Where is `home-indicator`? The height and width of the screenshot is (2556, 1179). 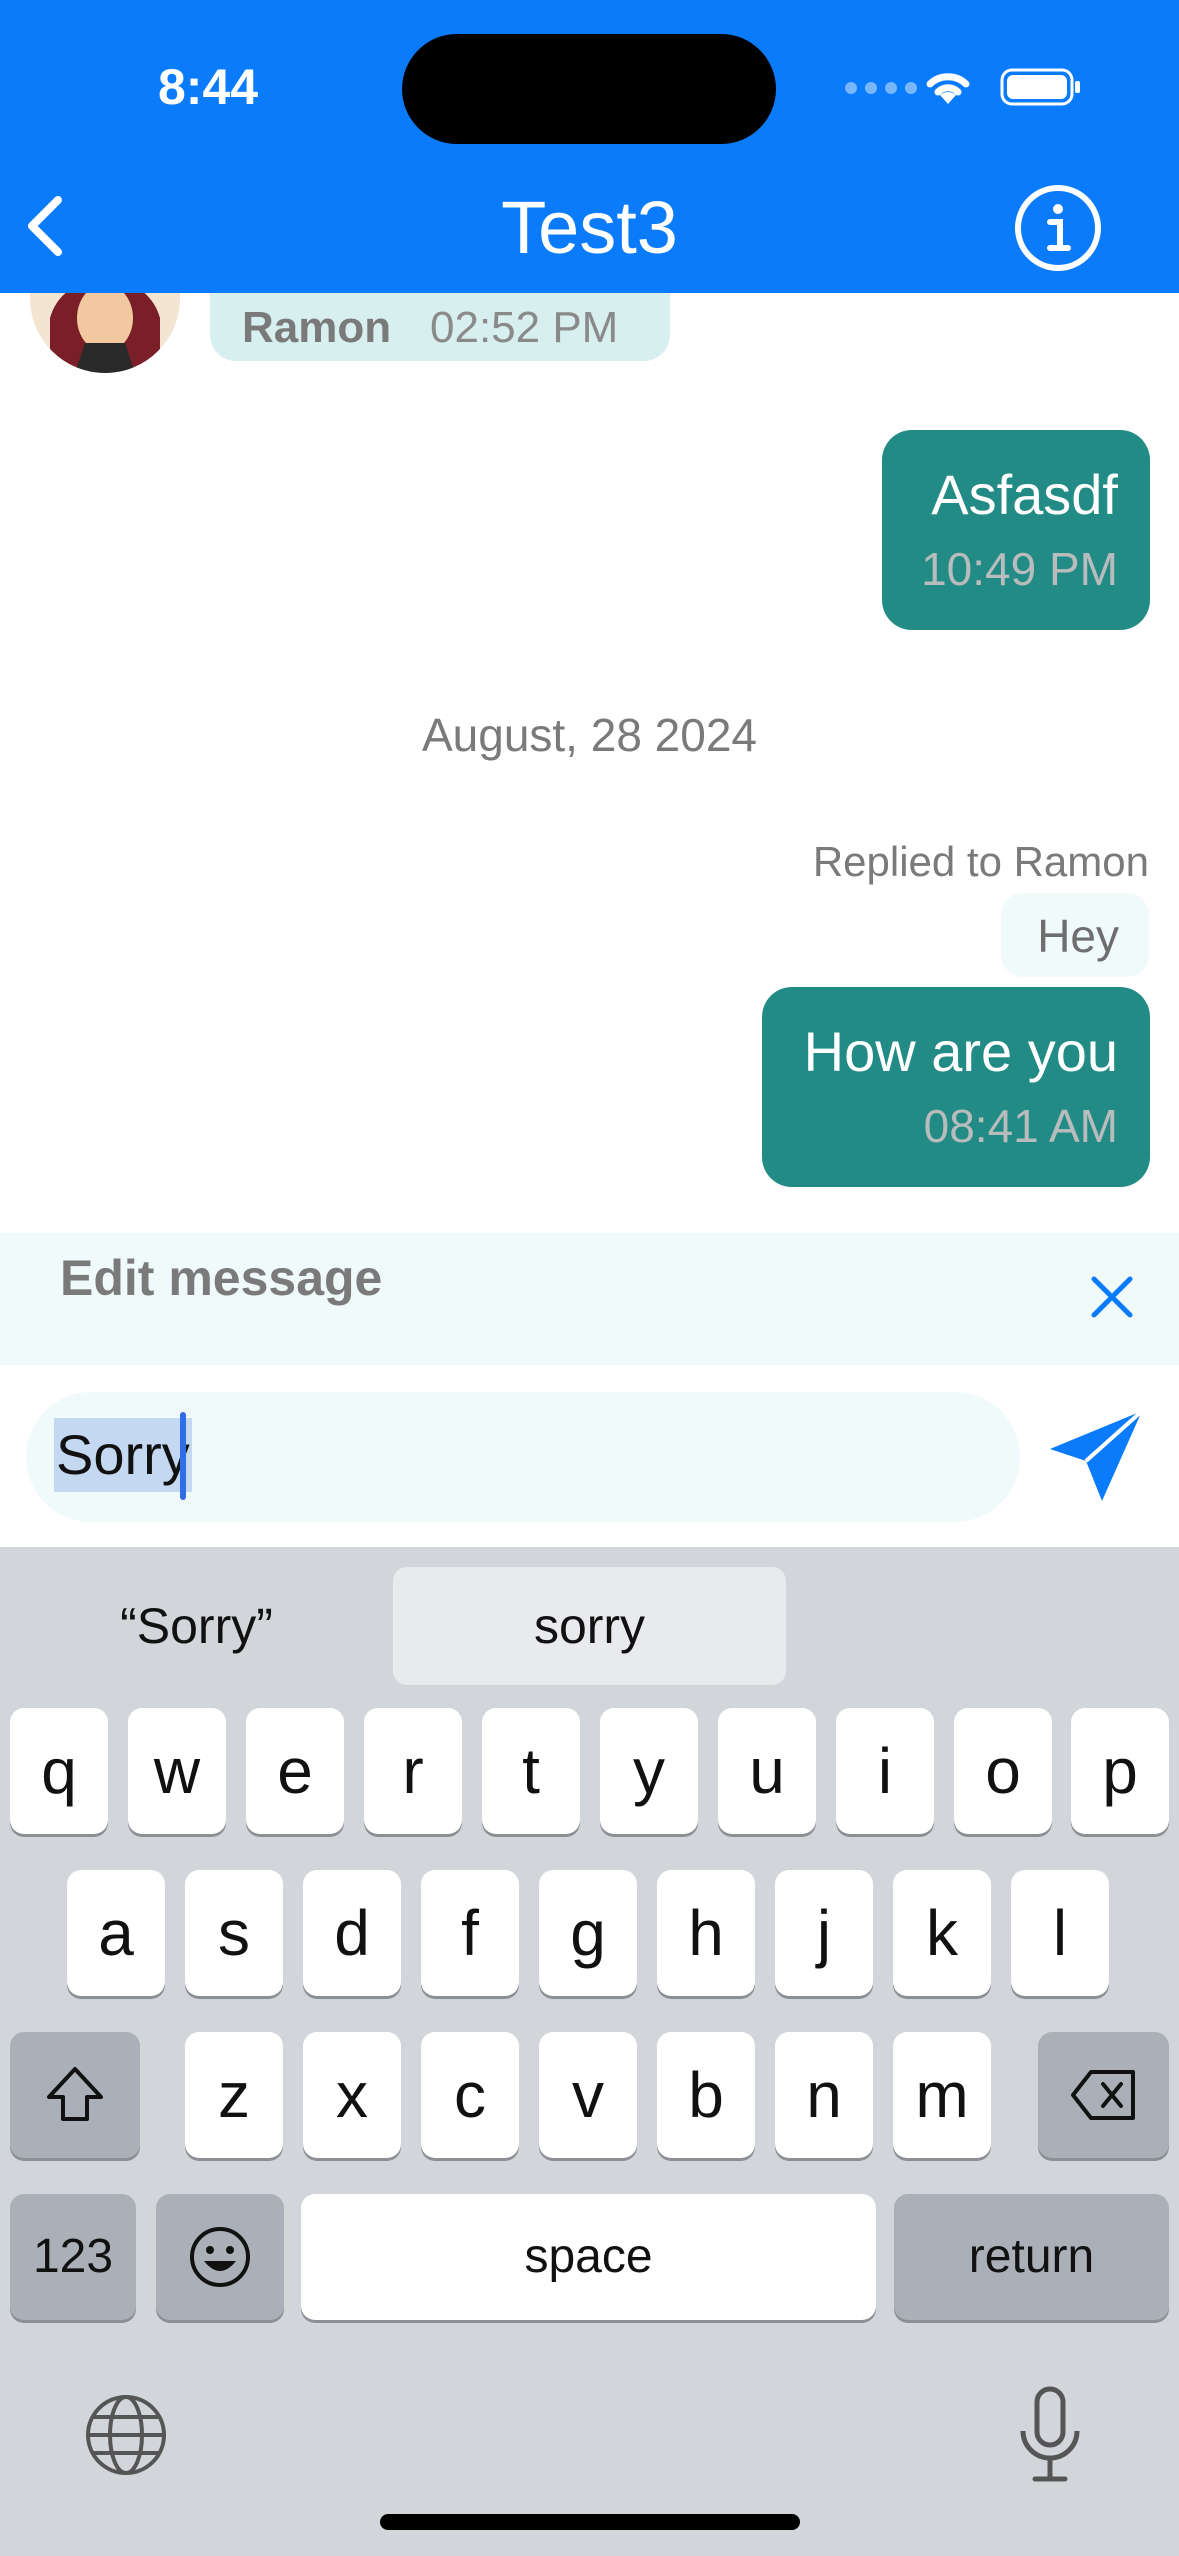 home-indicator is located at coordinates (590, 2522).